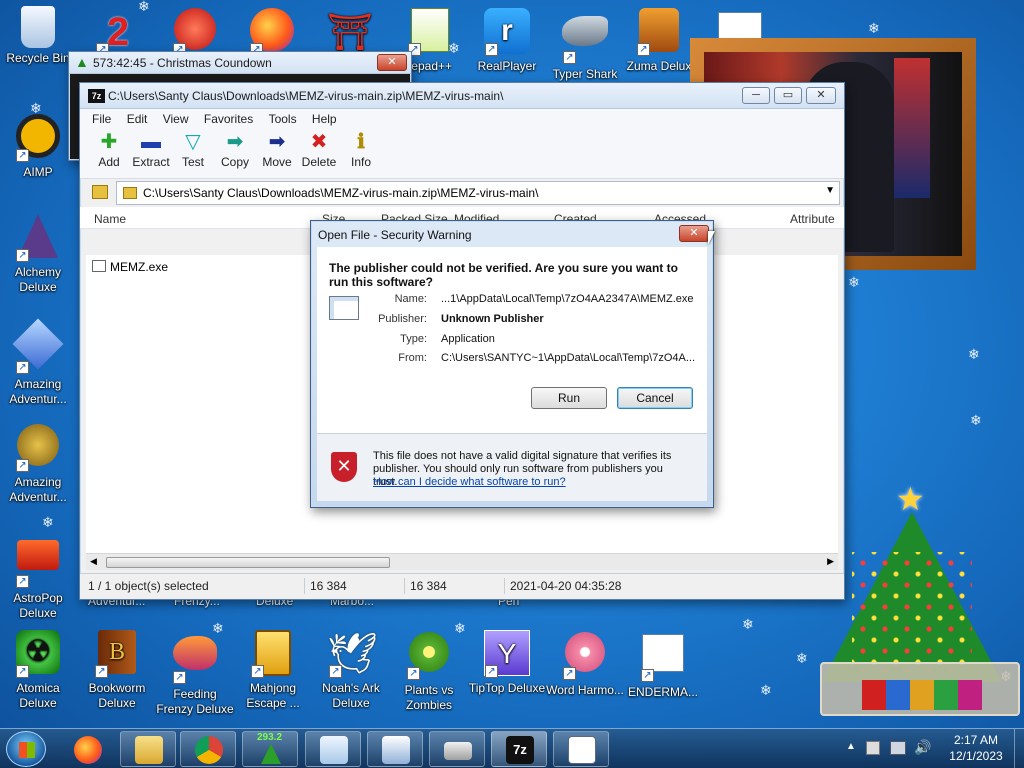 The image size is (1024, 768). What do you see at coordinates (976, 748) in the screenshot?
I see `system-clock: 2:17 AM 12/1/2023` at bounding box center [976, 748].